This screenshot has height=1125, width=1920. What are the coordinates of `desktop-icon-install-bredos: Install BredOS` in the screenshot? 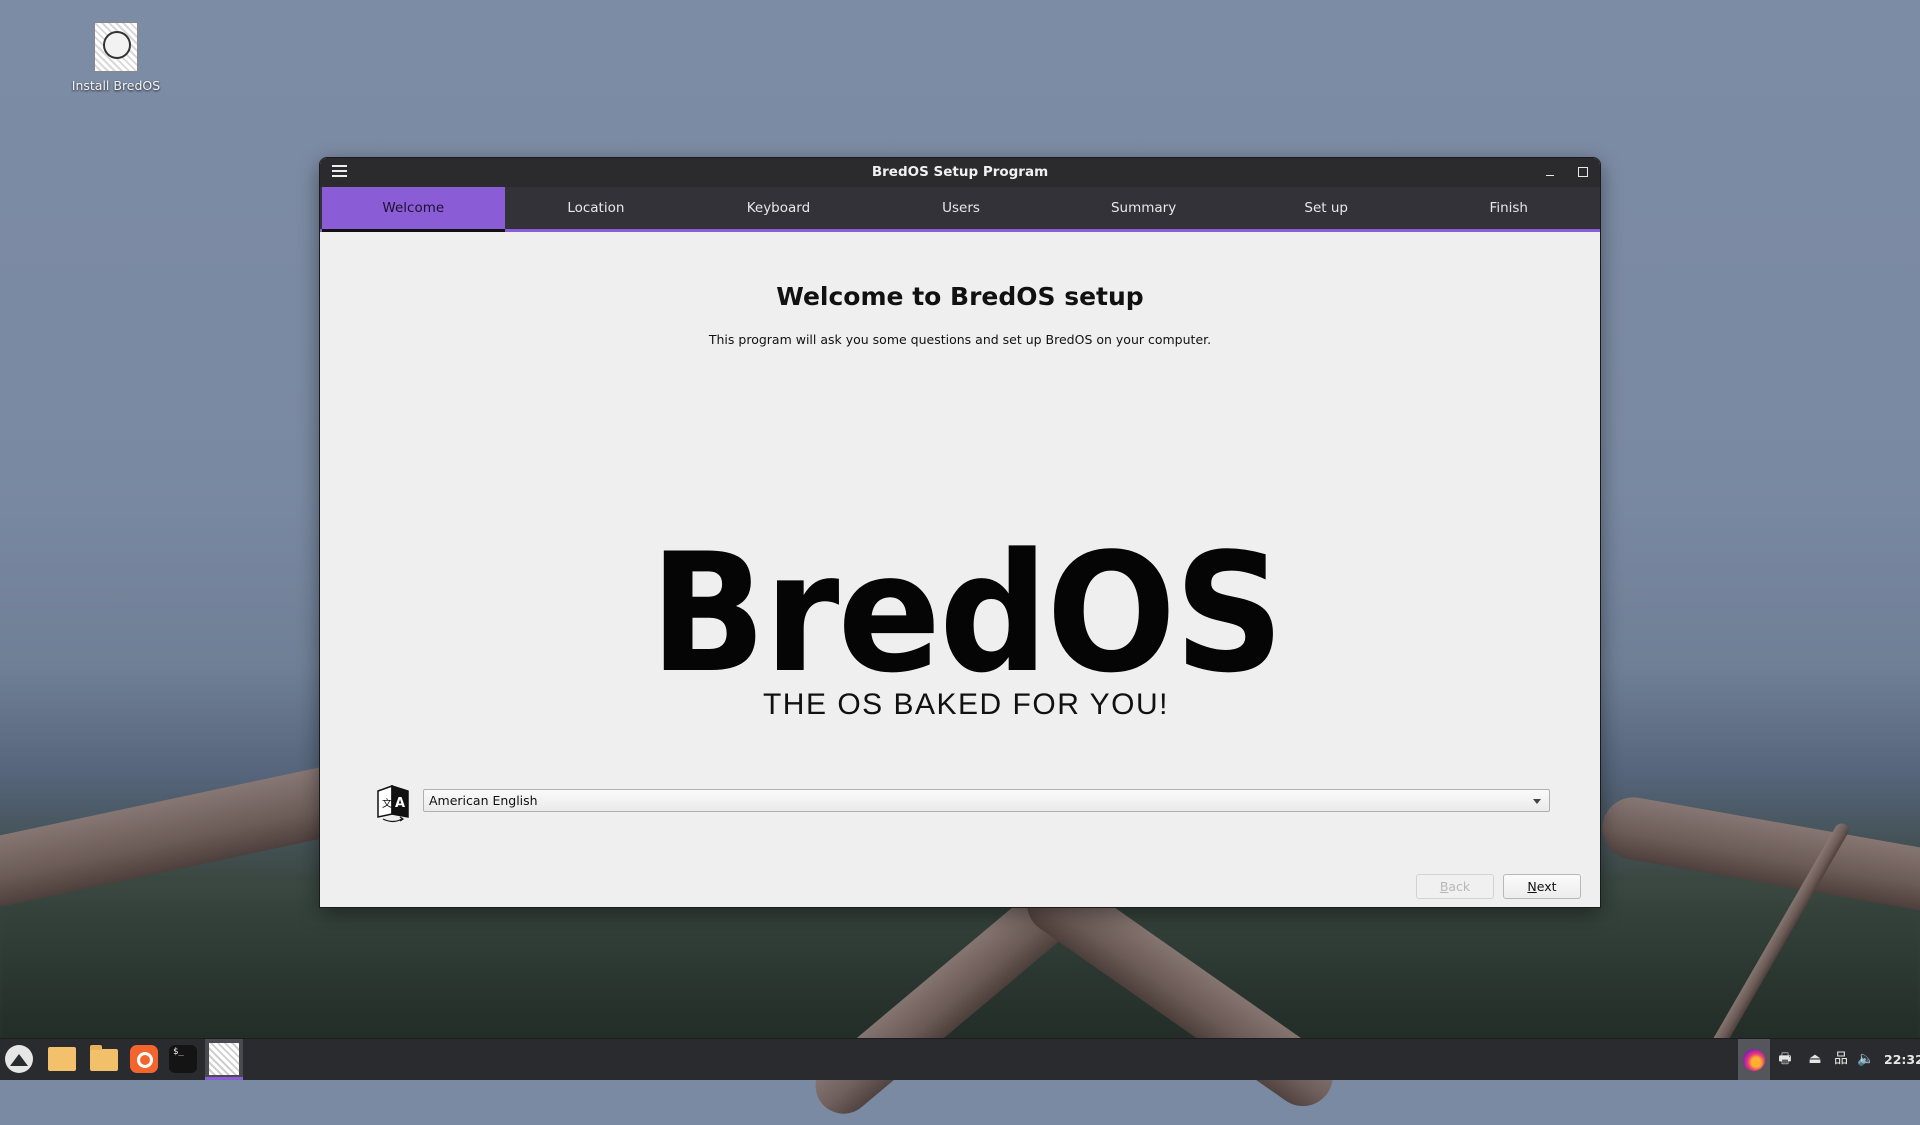 It's located at (116, 57).